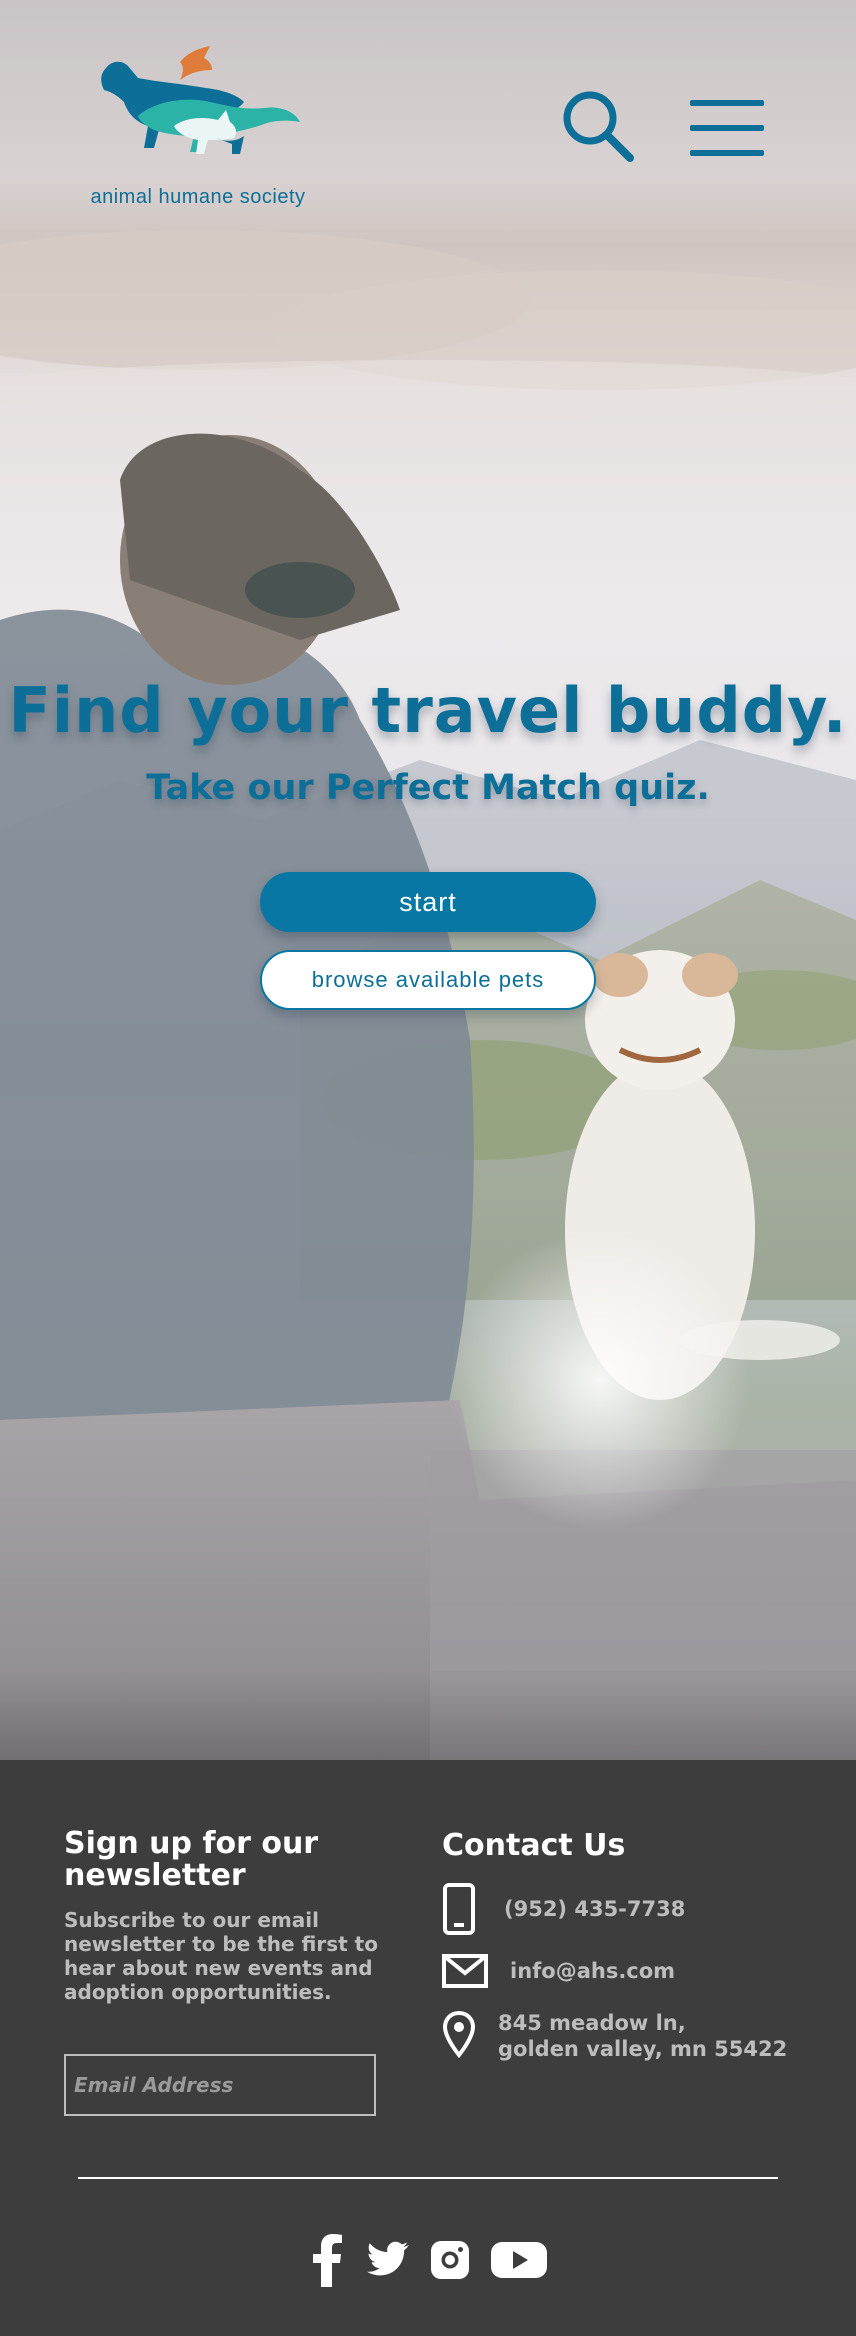 This screenshot has width=856, height=2336. Describe the element at coordinates (450, 2260) in the screenshot. I see `instagram-icon` at that location.